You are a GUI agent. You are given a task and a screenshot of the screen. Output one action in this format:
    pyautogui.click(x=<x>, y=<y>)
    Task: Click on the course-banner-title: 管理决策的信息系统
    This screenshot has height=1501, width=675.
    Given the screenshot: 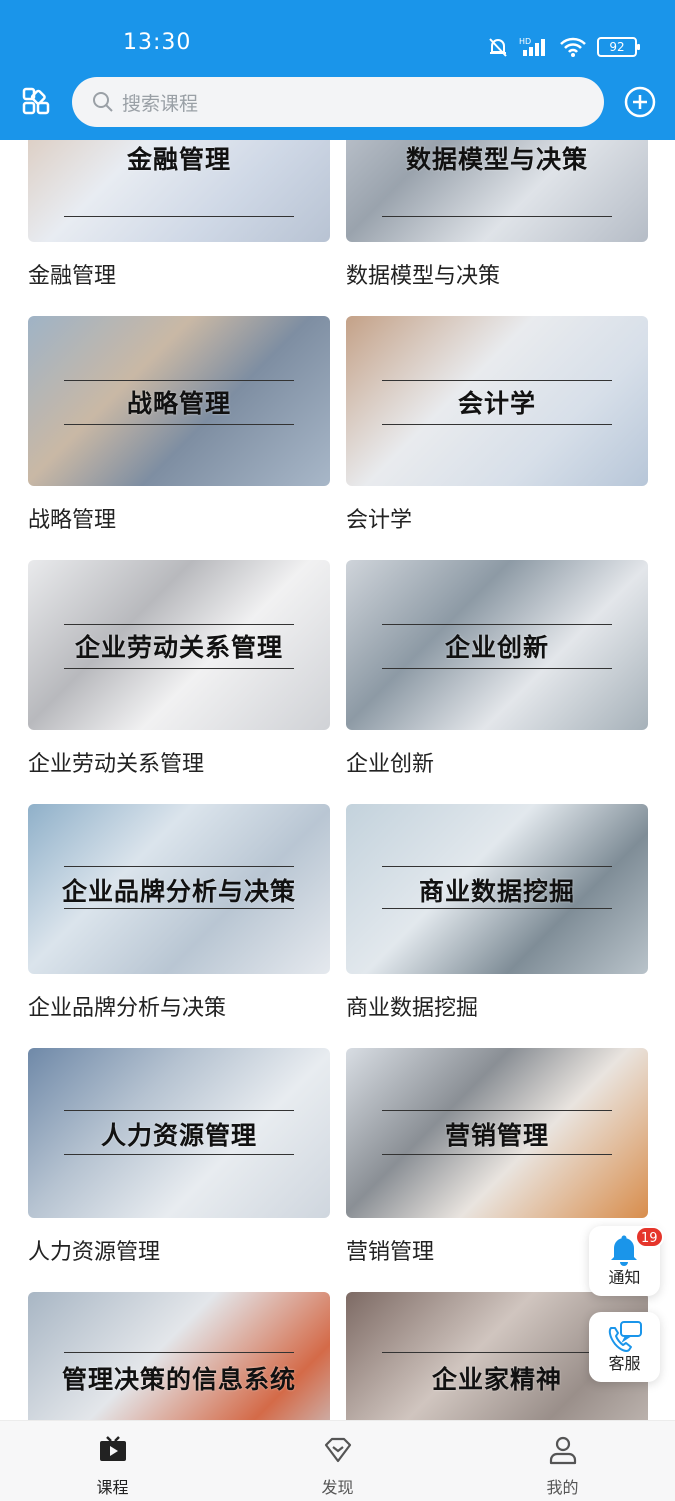 What is the action you would take?
    pyautogui.click(x=178, y=1379)
    